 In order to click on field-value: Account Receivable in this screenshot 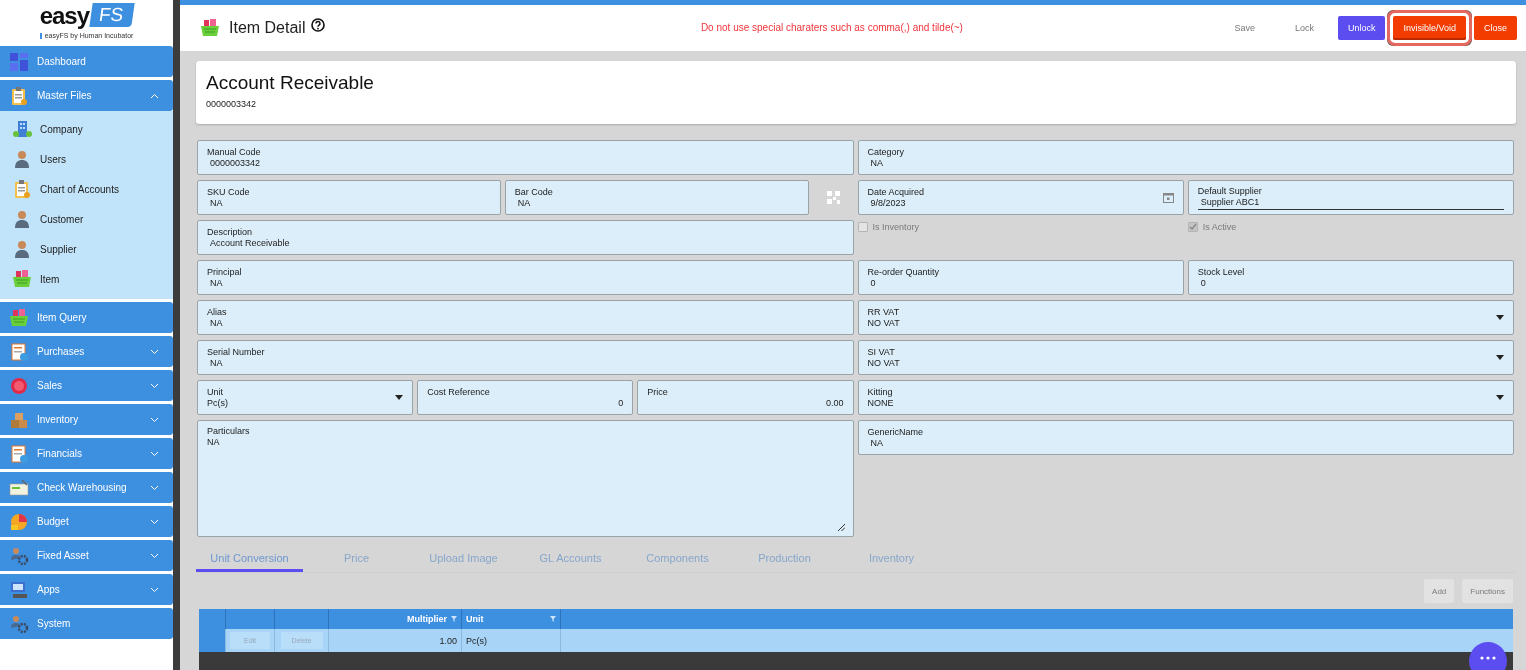, I will do `click(250, 243)`.